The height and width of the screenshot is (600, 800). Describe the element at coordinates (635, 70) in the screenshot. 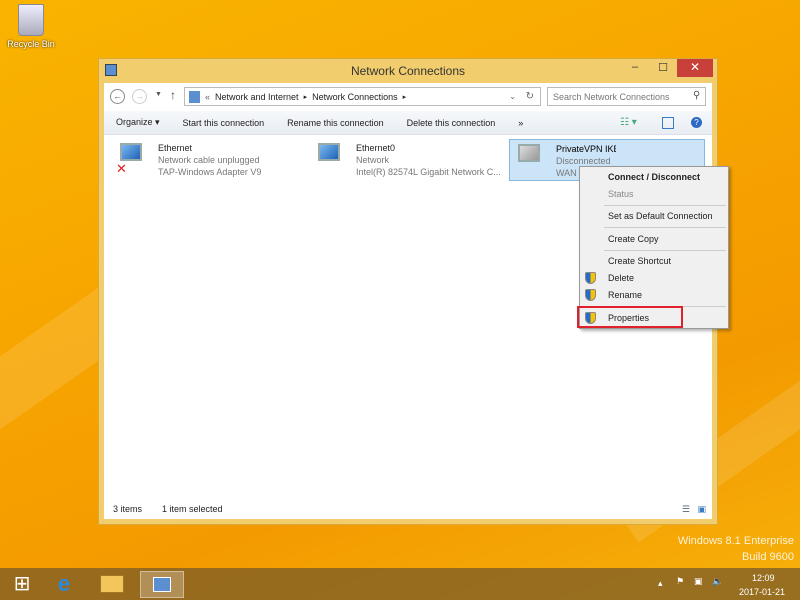

I see `minimize-button: –` at that location.